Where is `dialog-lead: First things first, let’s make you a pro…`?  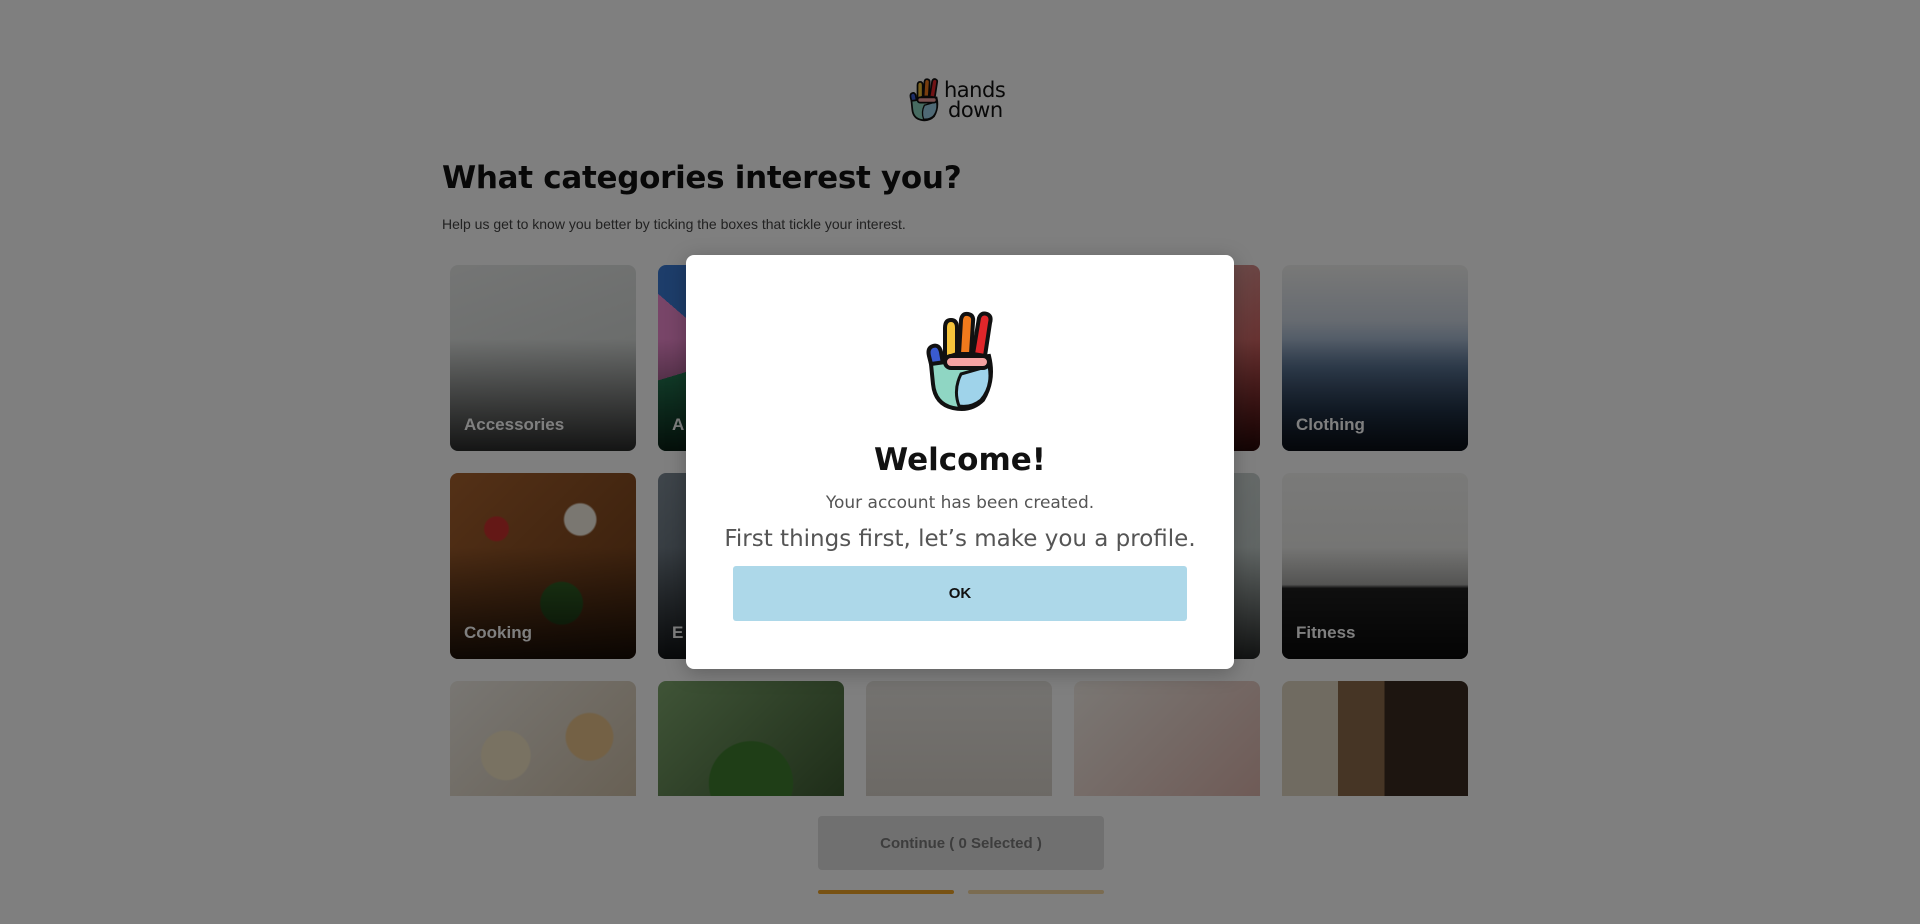 dialog-lead: First things first, let’s make you a pro… is located at coordinates (960, 539).